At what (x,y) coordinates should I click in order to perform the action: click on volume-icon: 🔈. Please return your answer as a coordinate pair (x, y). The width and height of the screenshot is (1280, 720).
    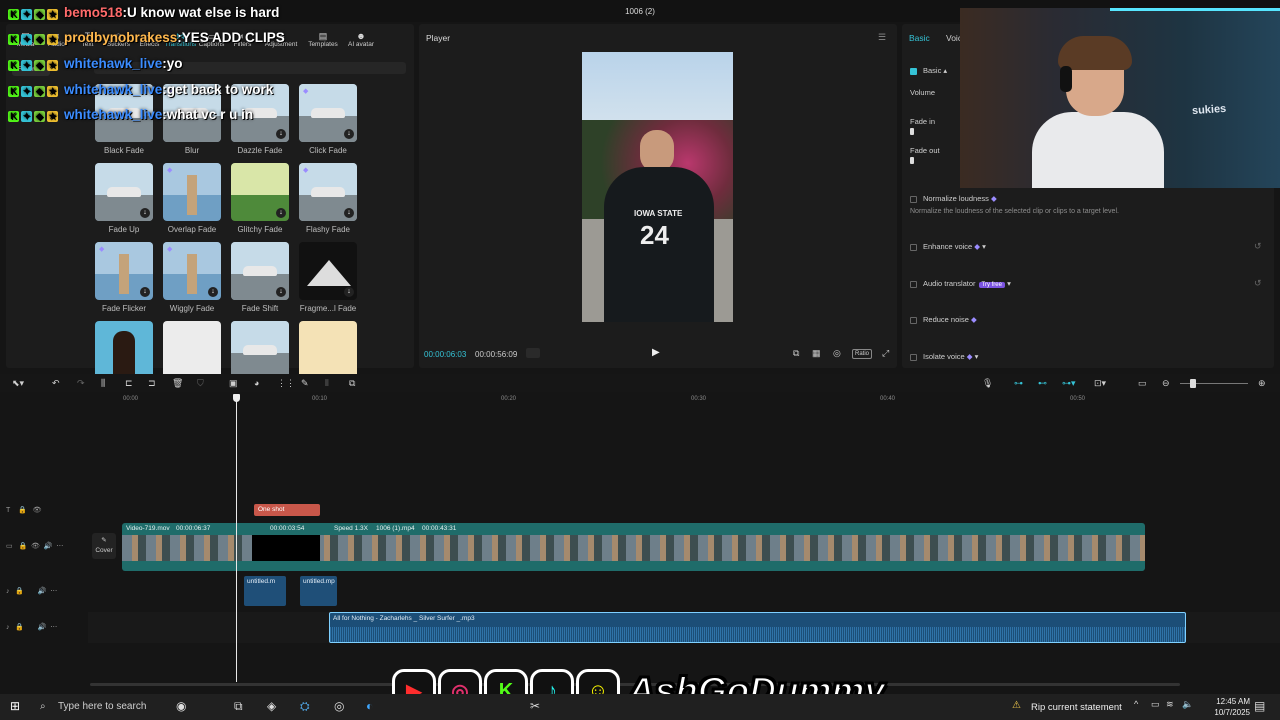
    Looking at the image, I should click on (1187, 704).